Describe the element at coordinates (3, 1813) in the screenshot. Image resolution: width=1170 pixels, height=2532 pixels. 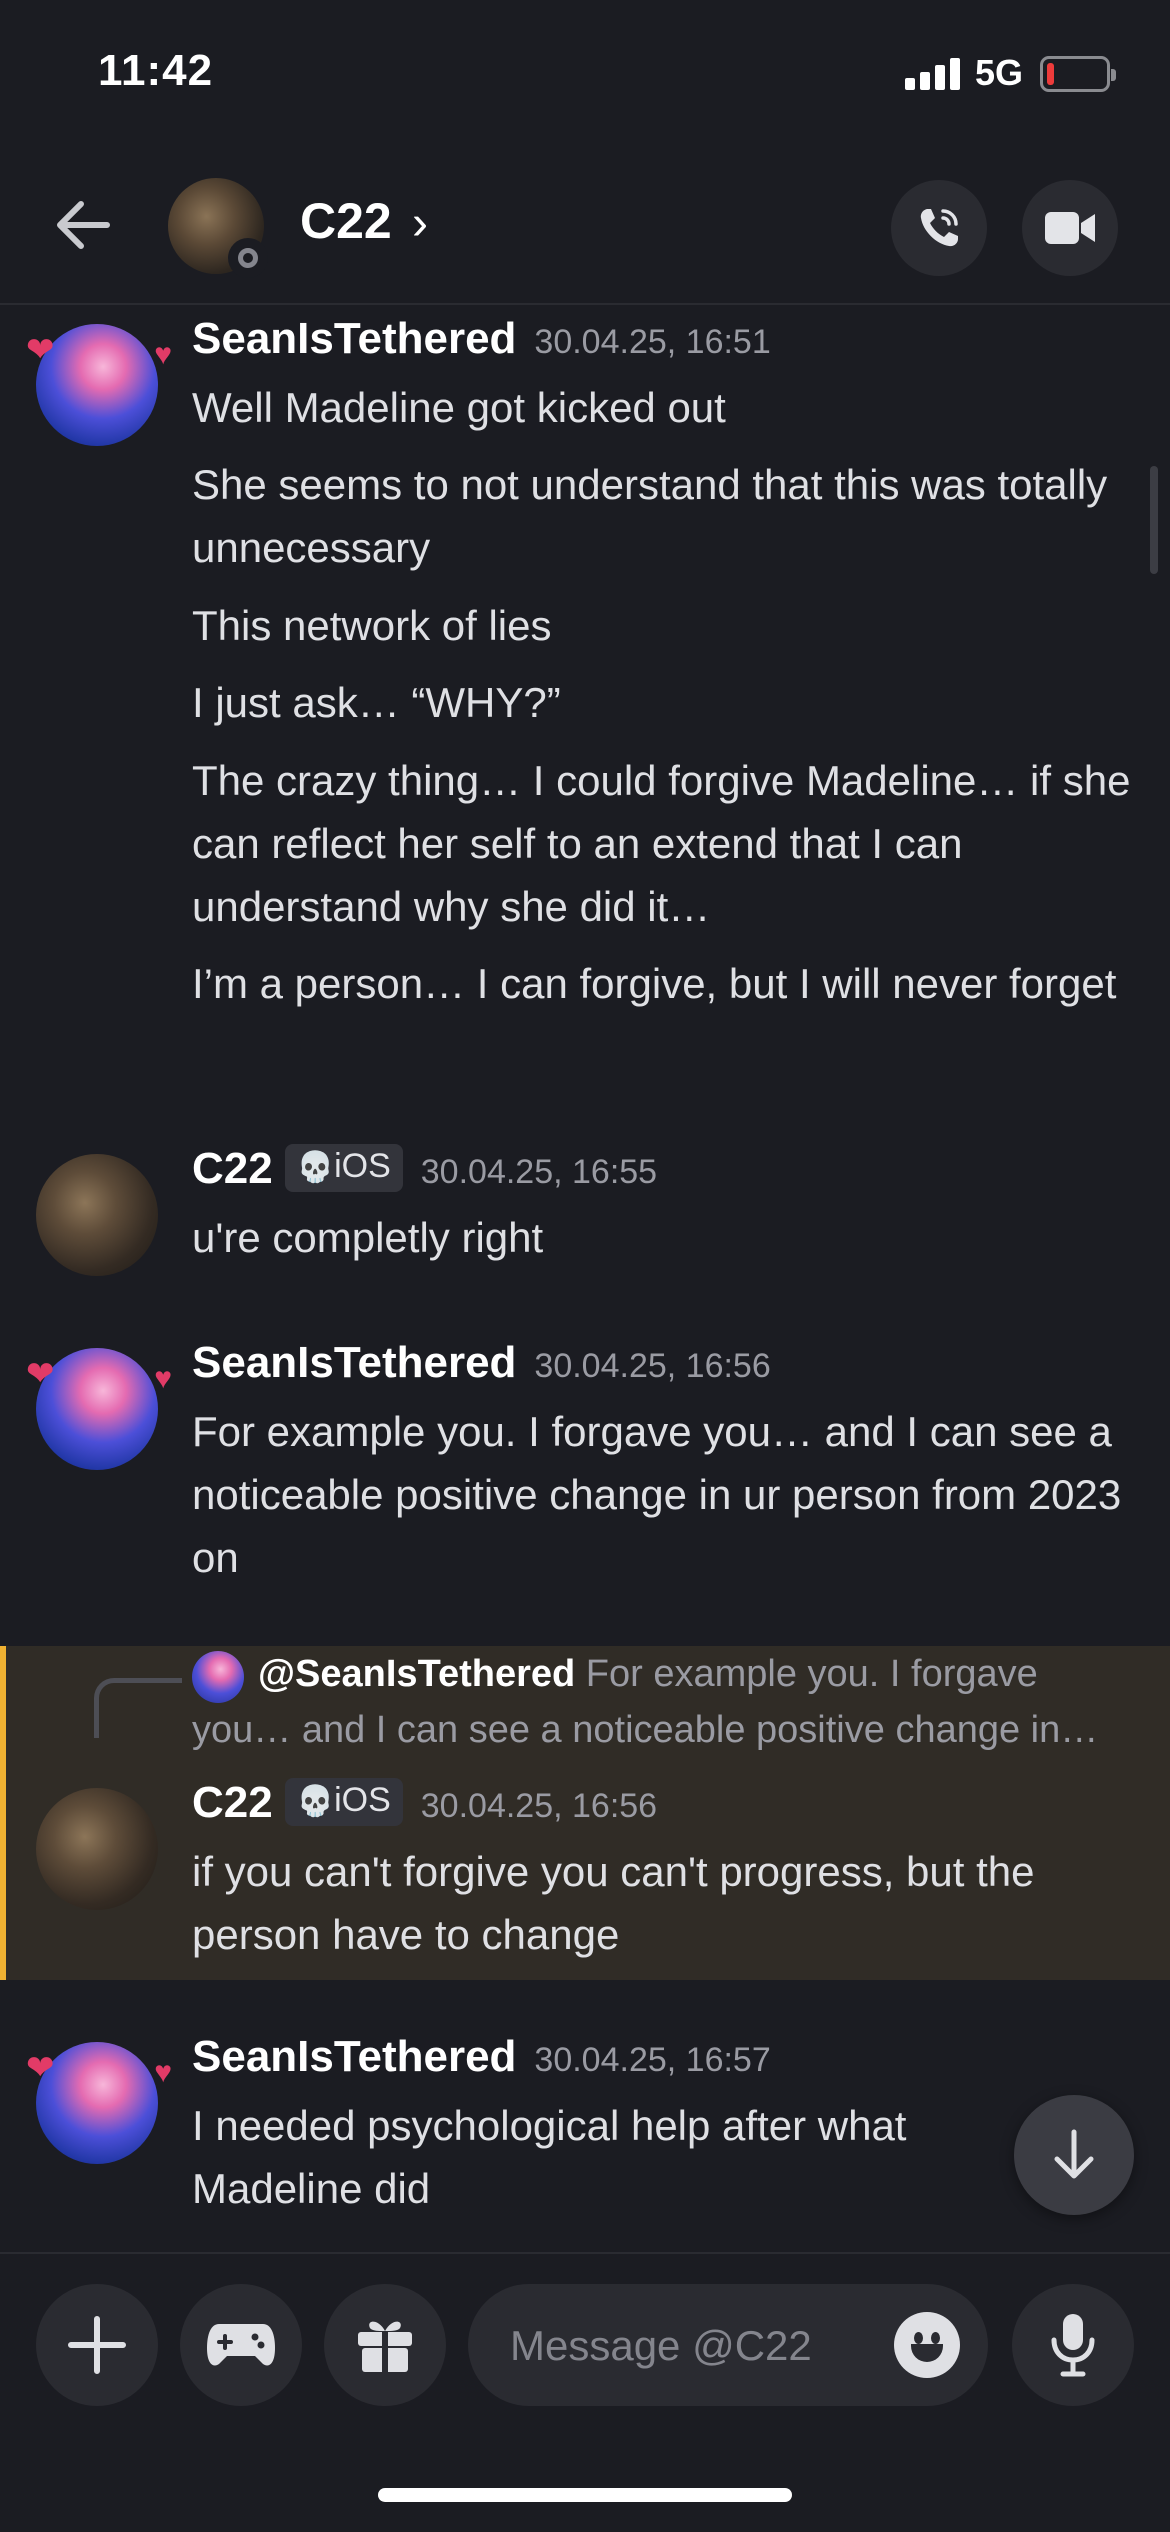
I see `mention-bar` at that location.